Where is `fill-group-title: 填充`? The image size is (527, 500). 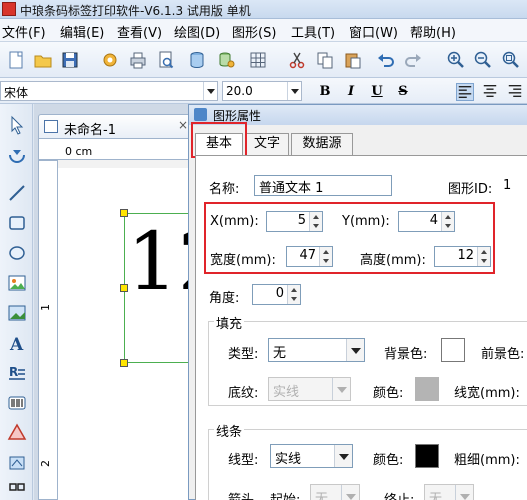
fill-group-title: 填充 is located at coordinates (229, 322).